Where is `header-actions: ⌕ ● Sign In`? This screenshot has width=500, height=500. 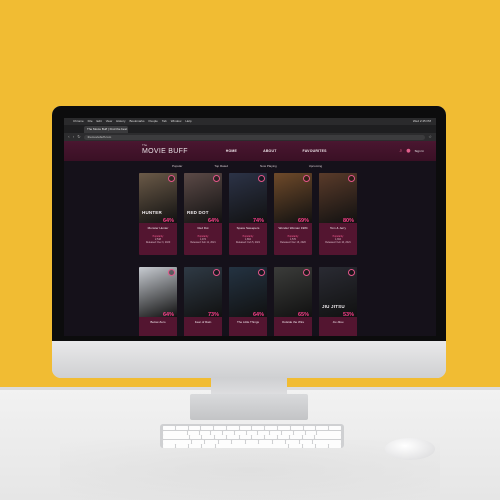
header-actions: ⌕ ● Sign In is located at coordinates (411, 151).